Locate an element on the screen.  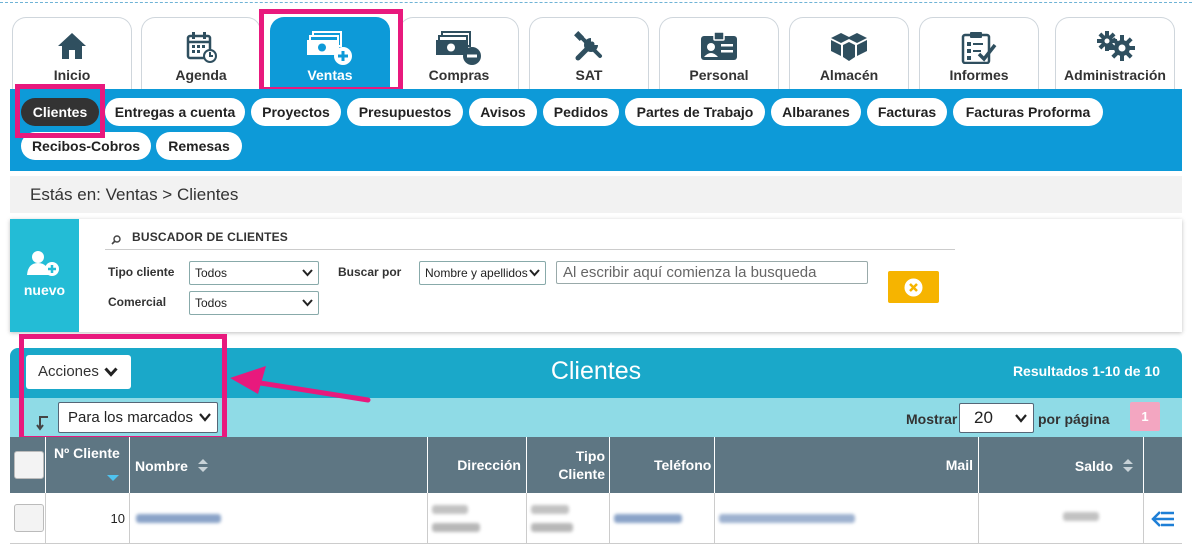
bulk-action-select: Para los marcados is located at coordinates (138, 417).